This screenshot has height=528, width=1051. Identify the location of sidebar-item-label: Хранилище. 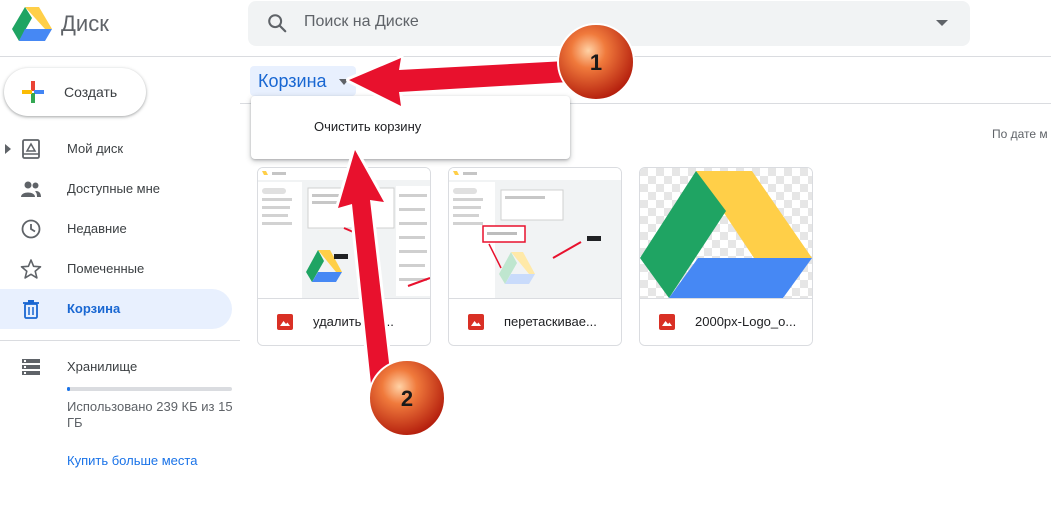
(102, 366).